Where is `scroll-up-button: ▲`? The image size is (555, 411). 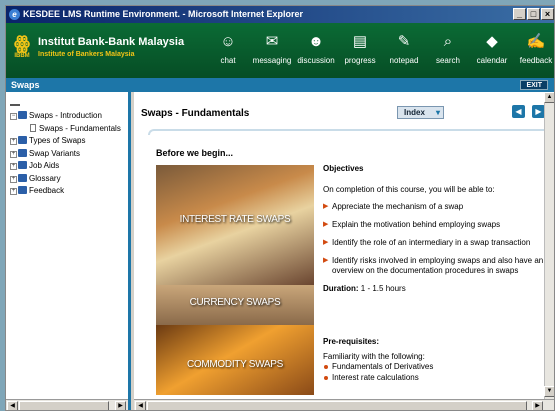 scroll-up-button: ▲ is located at coordinates (549, 97).